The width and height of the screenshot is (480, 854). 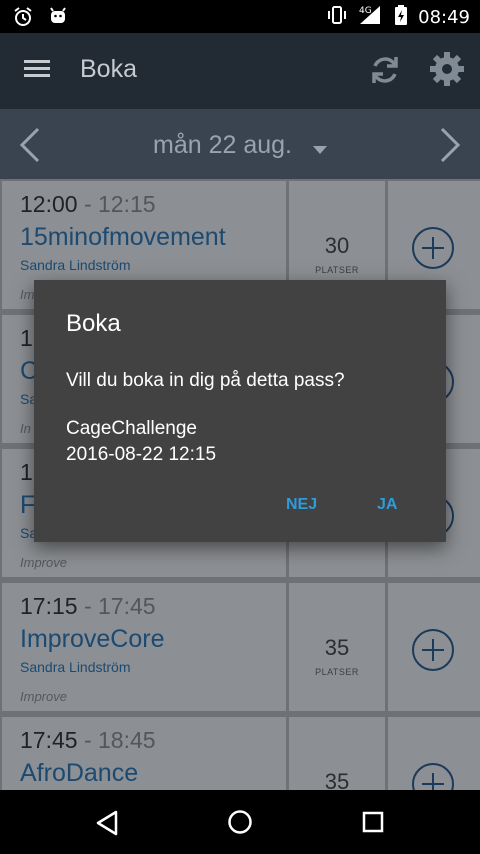 What do you see at coordinates (58, 19) in the screenshot?
I see `android-icon` at bounding box center [58, 19].